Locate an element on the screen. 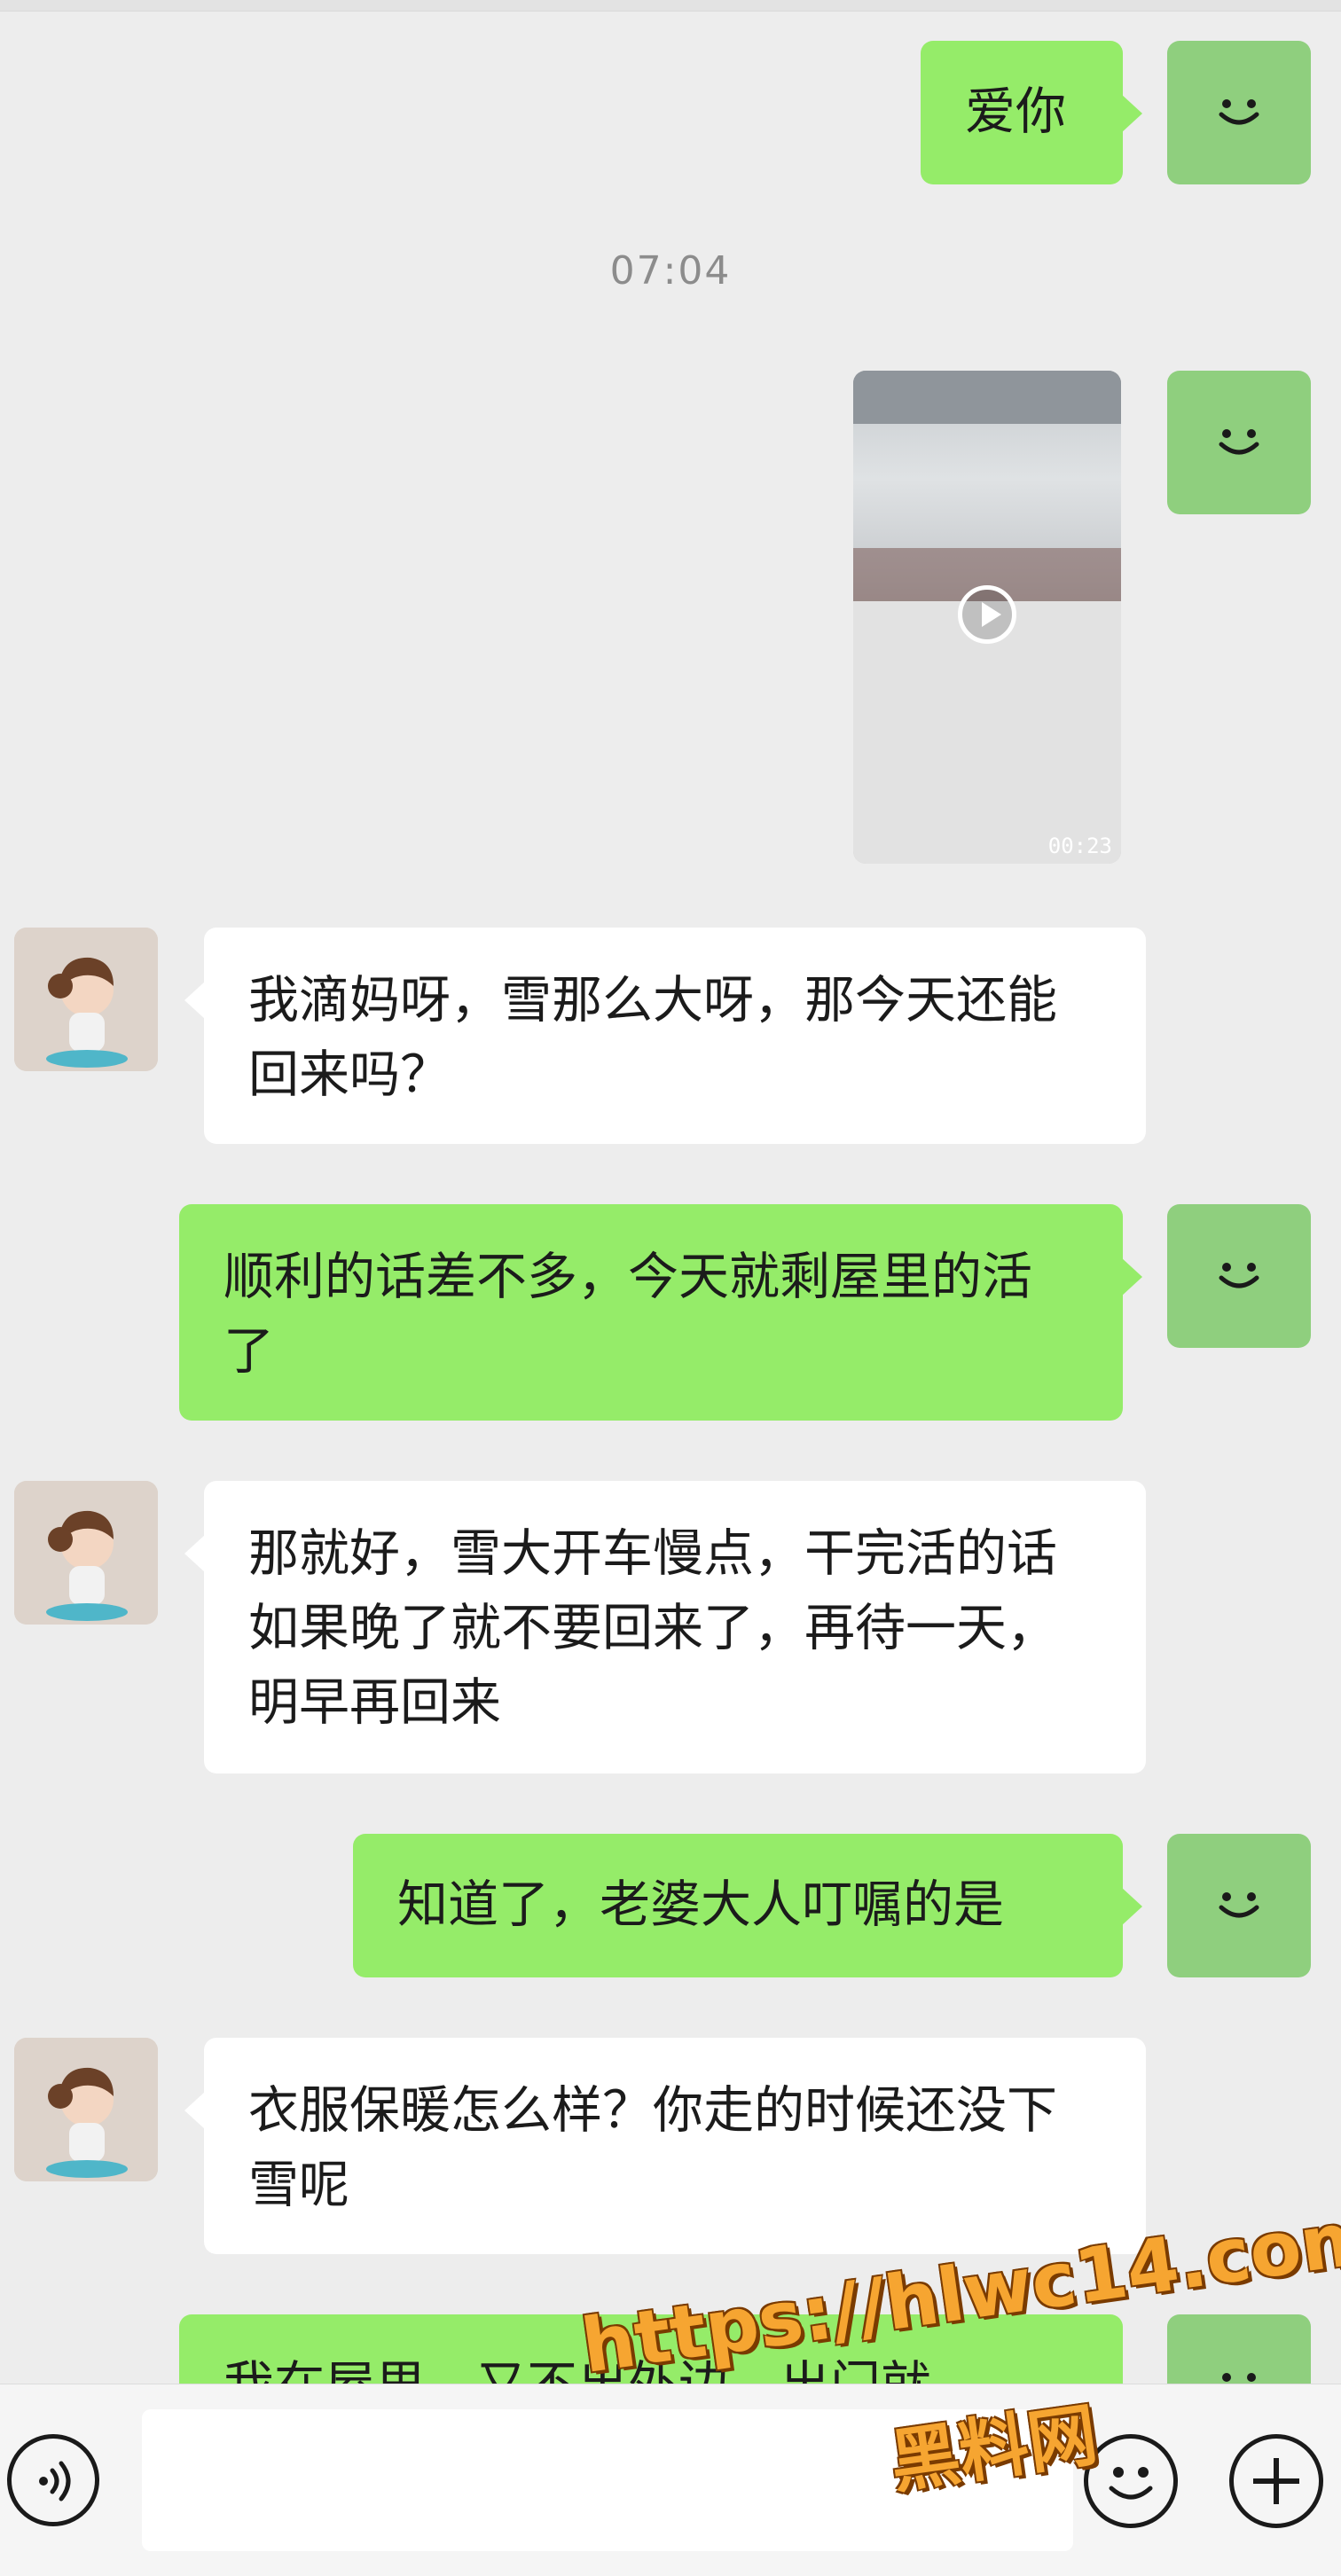  voice-input-icon is located at coordinates (55, 2481).